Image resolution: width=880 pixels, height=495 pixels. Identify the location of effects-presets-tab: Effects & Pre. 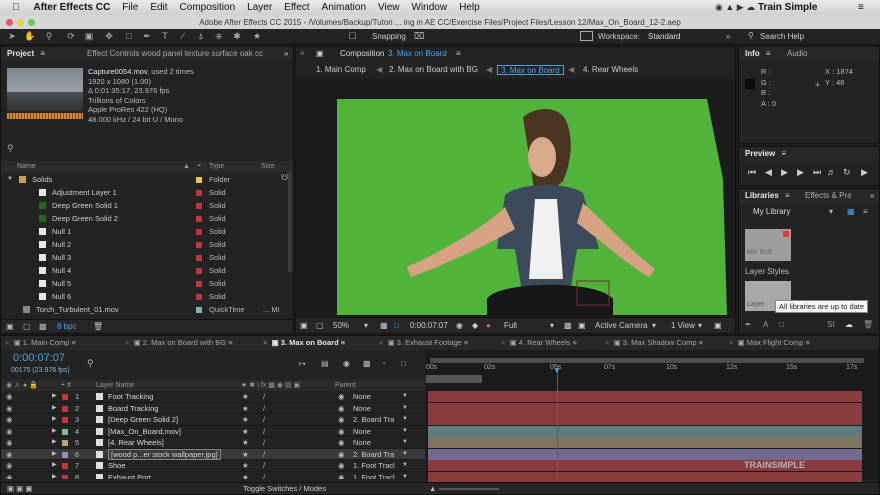
(828, 196).